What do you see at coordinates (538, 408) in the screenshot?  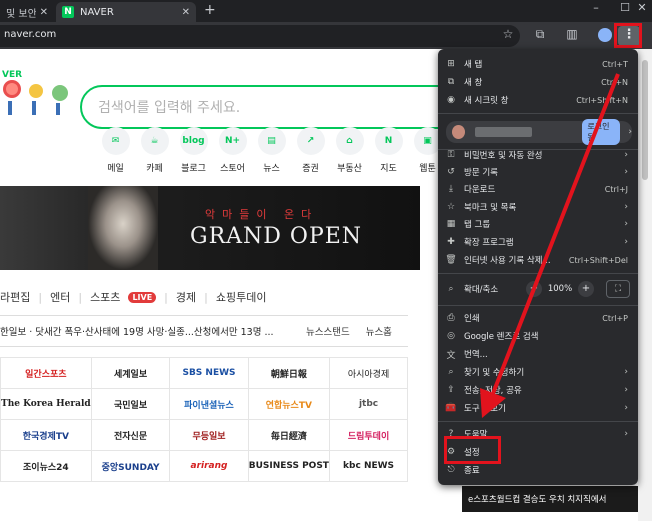 I see `menu-item-more-tools: 🧰 도구 더보기 ›` at bounding box center [538, 408].